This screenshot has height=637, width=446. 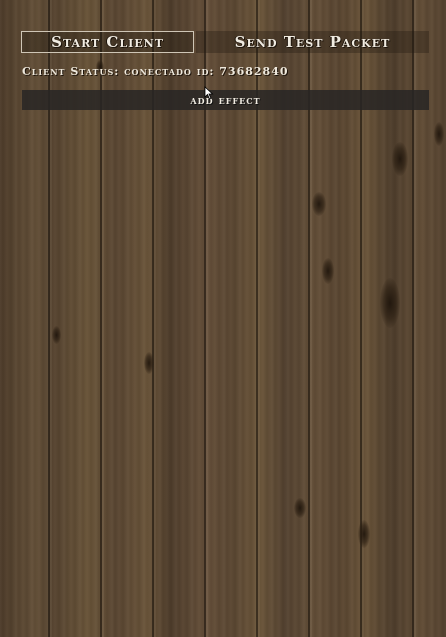 I want to click on send-test-packet-button: Send Test Packet, so click(x=312, y=42).